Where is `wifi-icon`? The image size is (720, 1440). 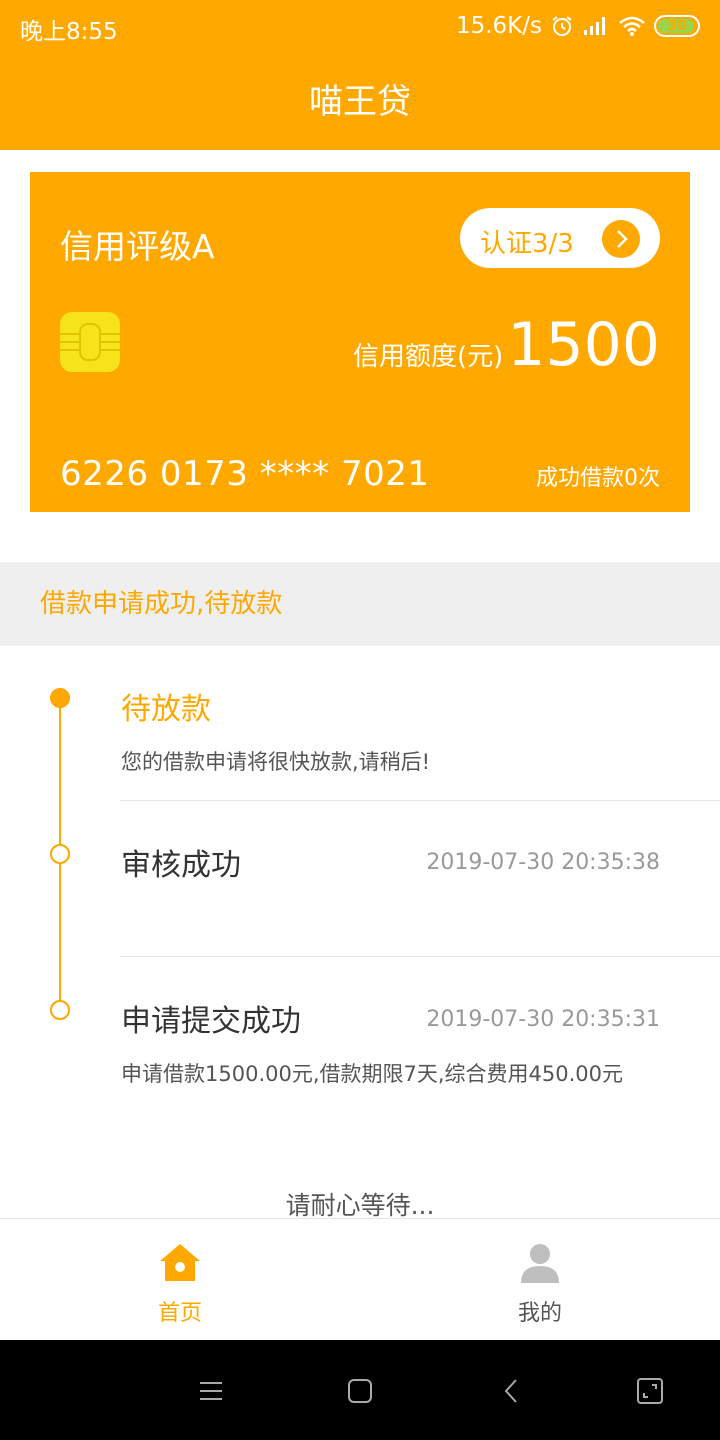
wifi-icon is located at coordinates (632, 26).